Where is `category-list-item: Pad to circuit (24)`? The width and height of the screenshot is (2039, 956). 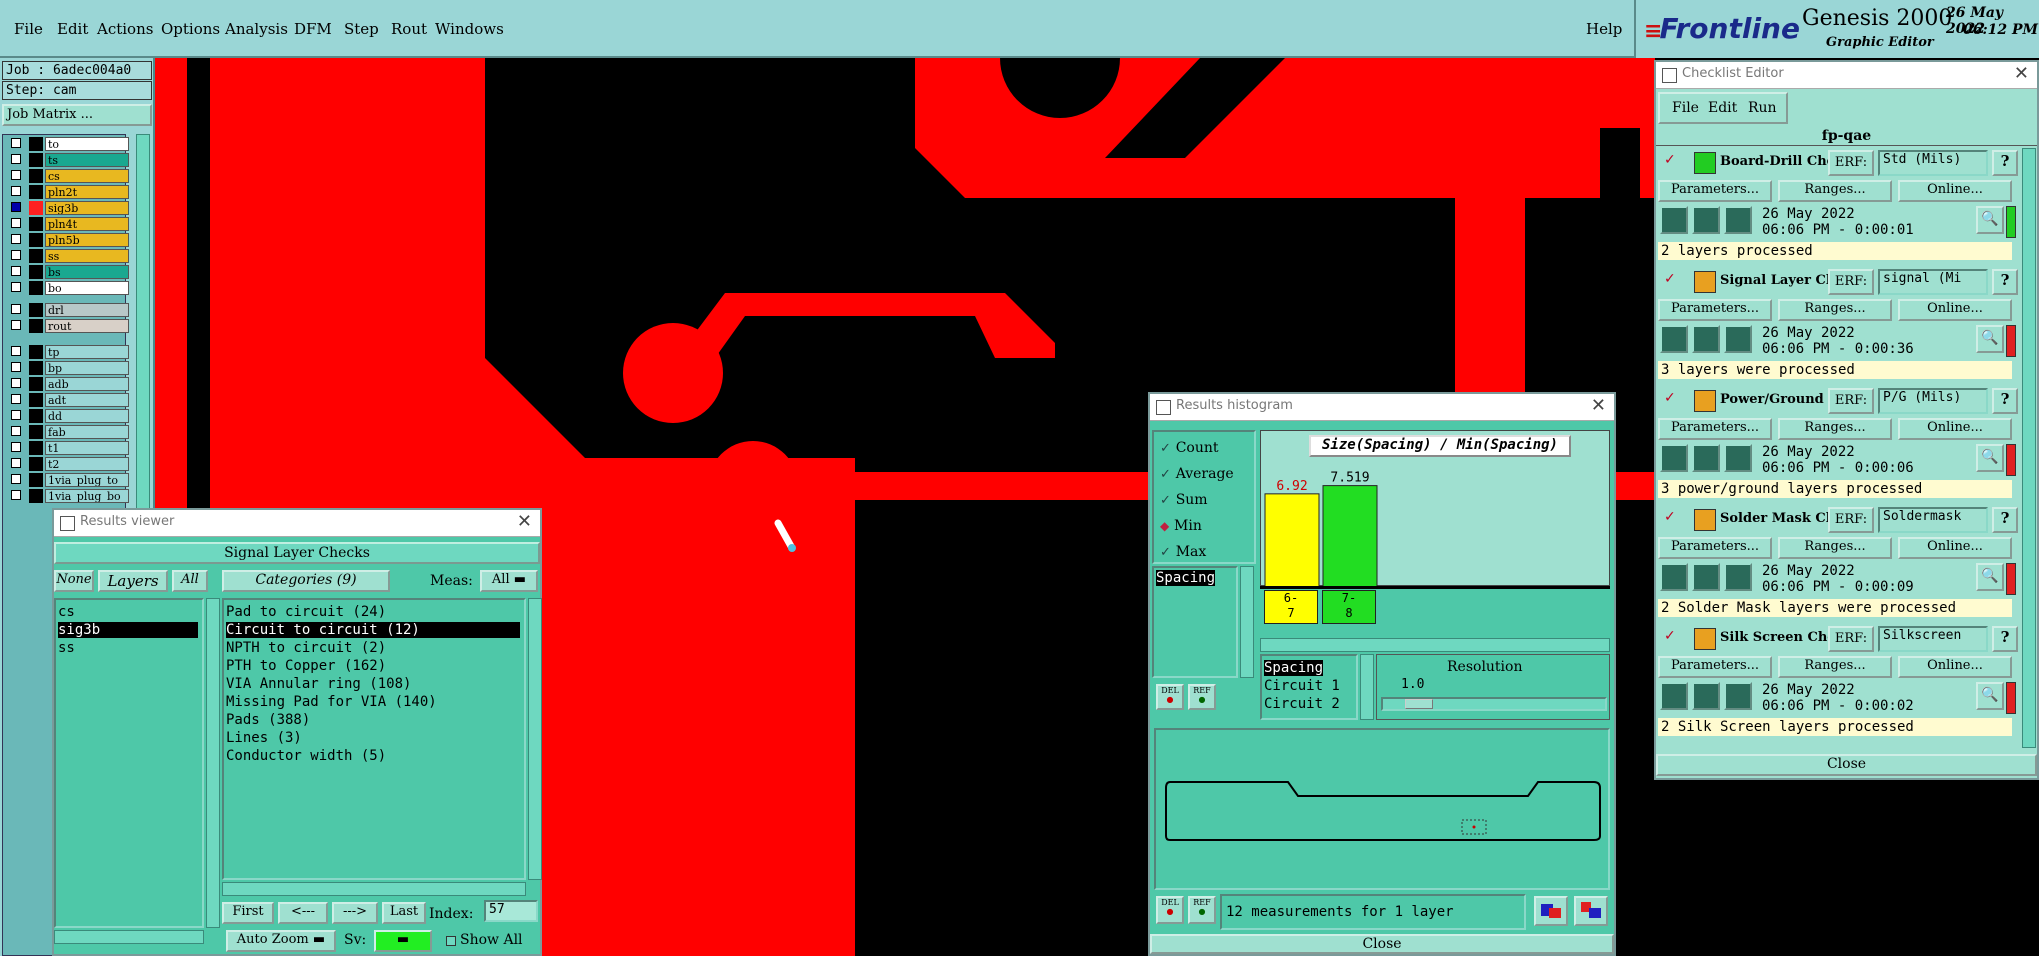 category-list-item: Pad to circuit (24) is located at coordinates (373, 612).